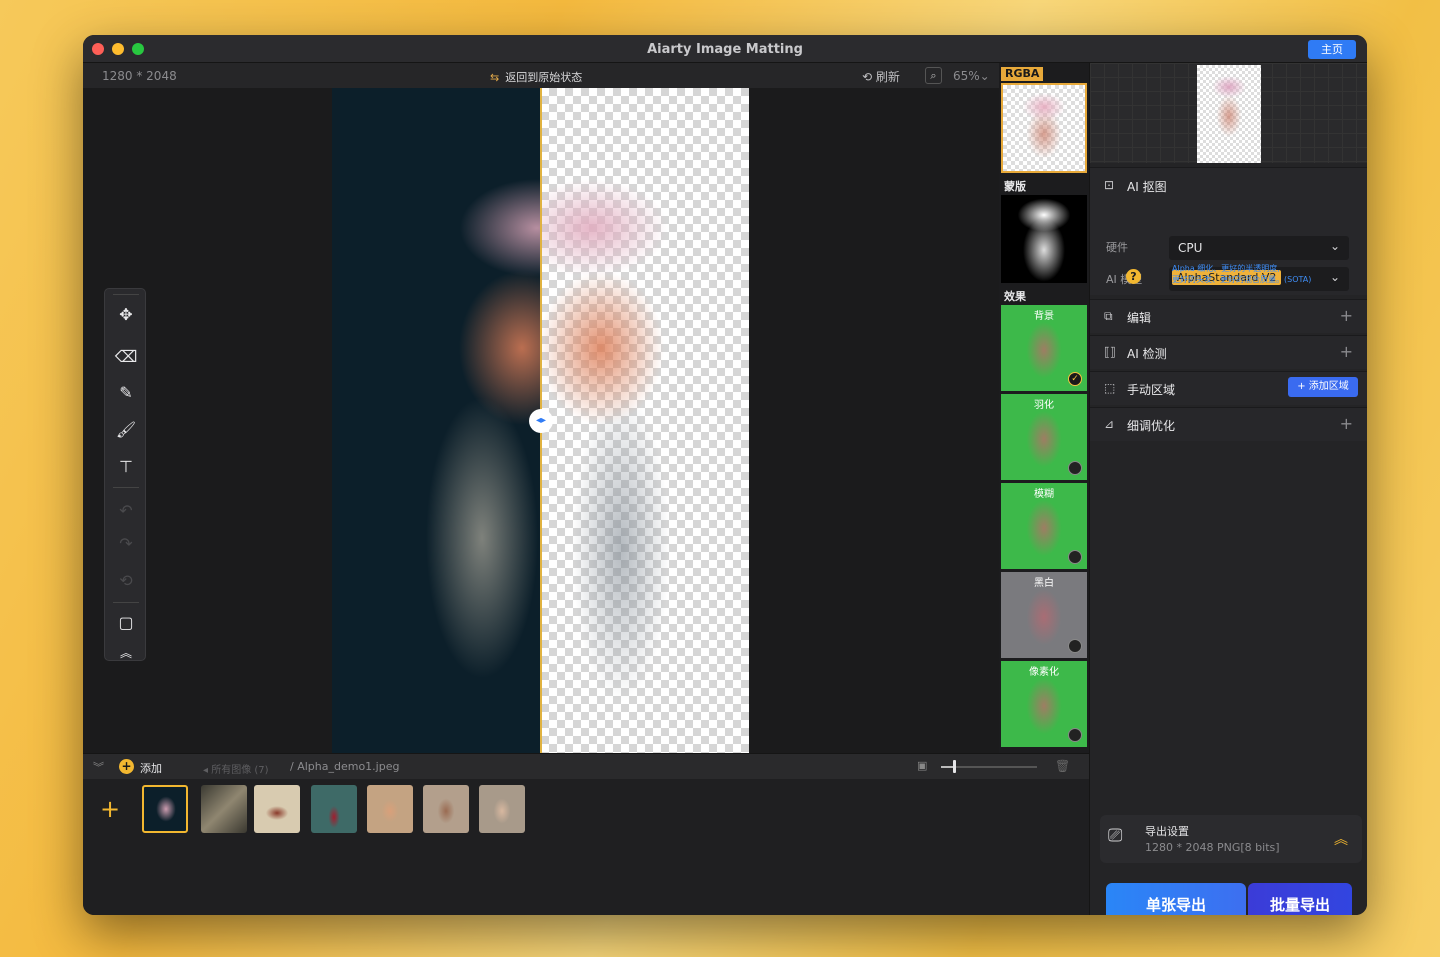 Image resolution: width=1440 pixels, height=957 pixels. I want to click on navigator-thumbnail-image, so click(1229, 114).